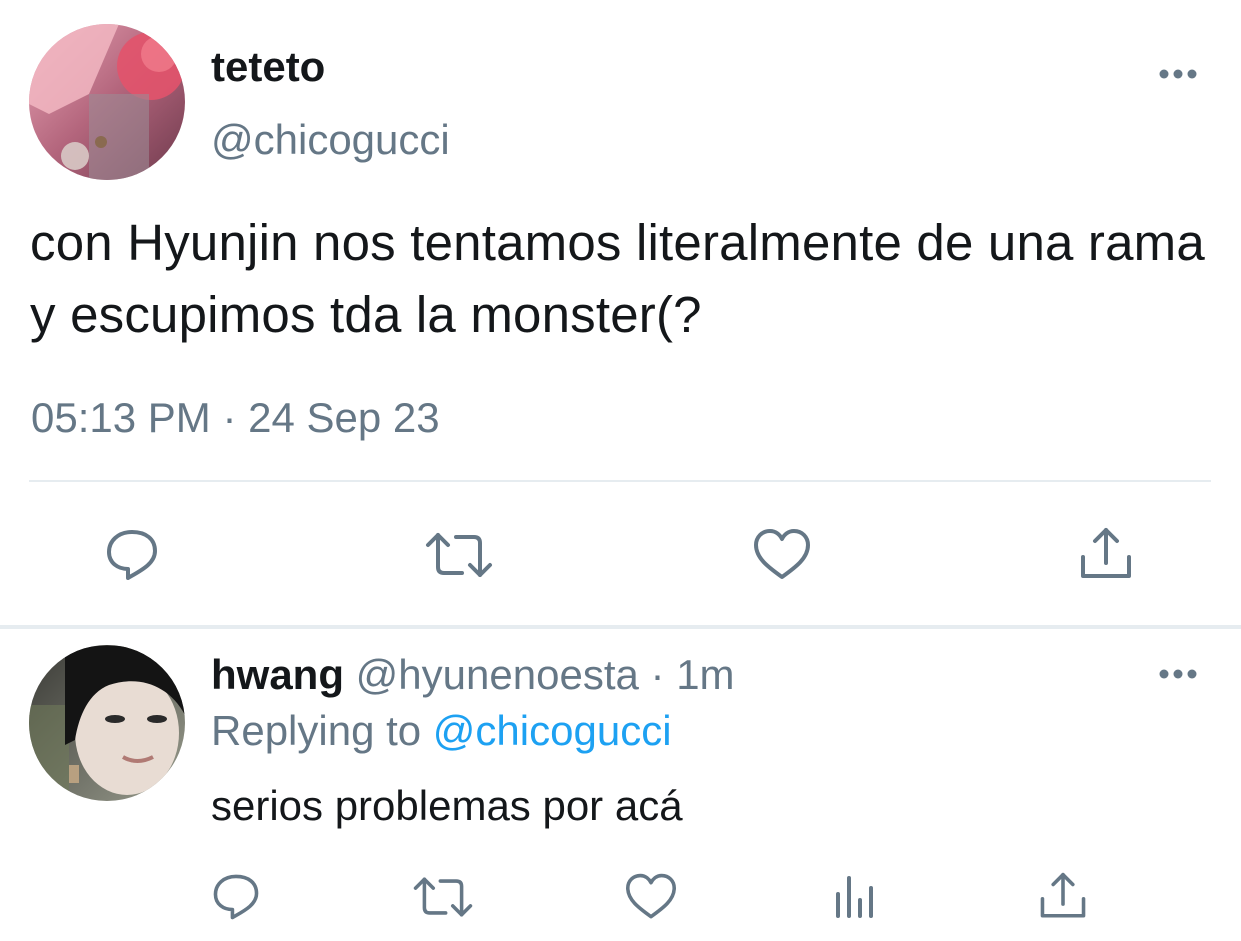  I want to click on divider, so click(620, 481).